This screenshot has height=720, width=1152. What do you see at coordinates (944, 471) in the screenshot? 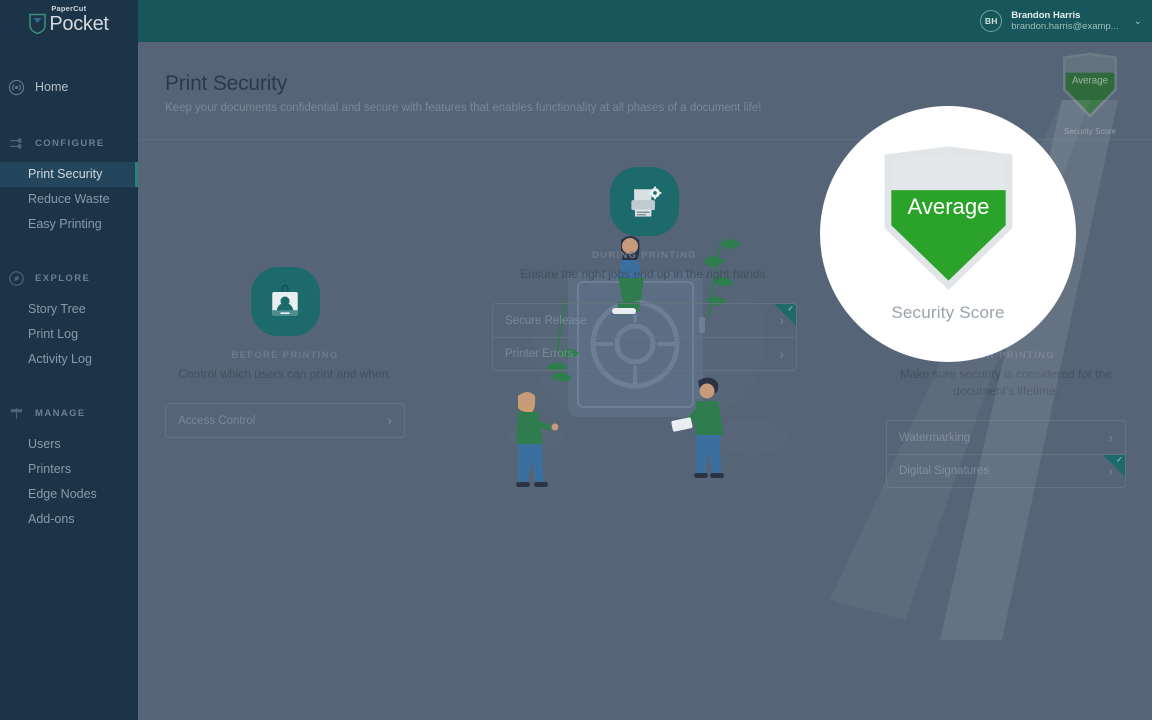
I see `option-label: Digital Signatures` at bounding box center [944, 471].